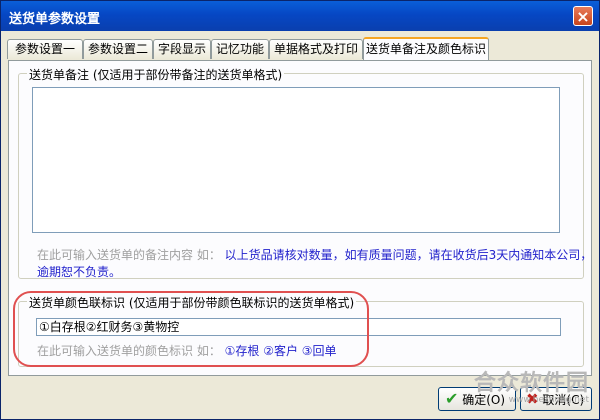 The image size is (600, 420). What do you see at coordinates (55, 19) in the screenshot?
I see `window-title: 送货单参数设置` at bounding box center [55, 19].